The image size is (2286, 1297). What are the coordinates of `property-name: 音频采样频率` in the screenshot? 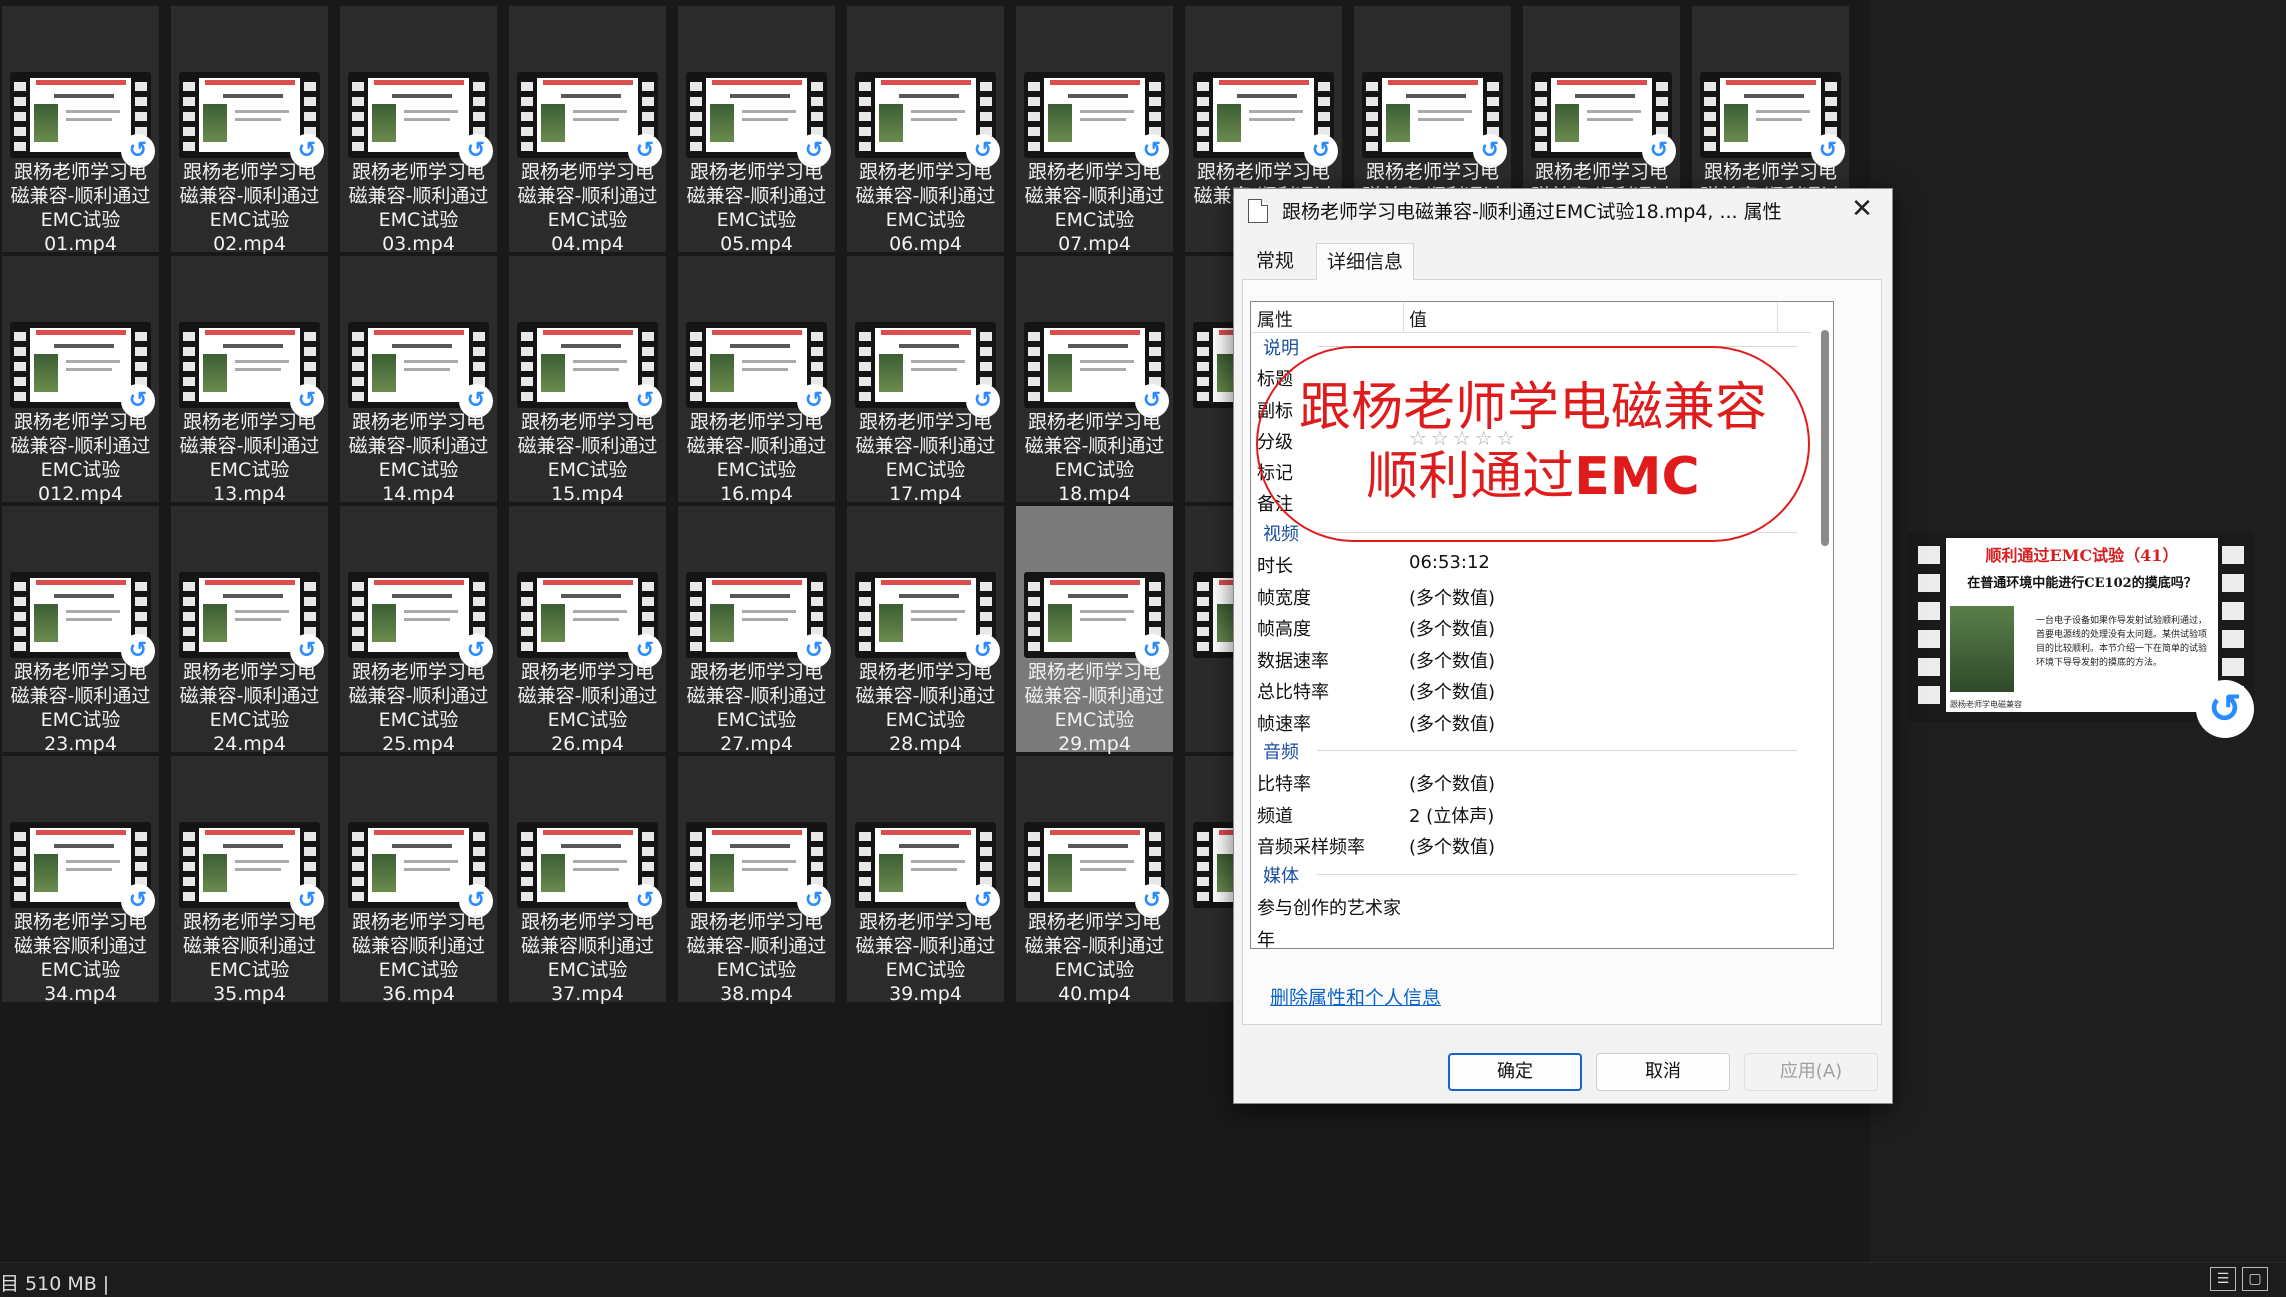 It's located at (1311, 846).